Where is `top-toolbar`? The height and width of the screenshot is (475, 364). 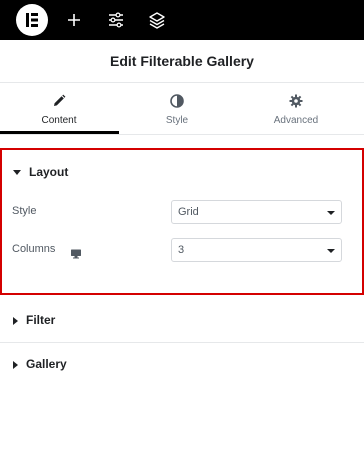 top-toolbar is located at coordinates (182, 20).